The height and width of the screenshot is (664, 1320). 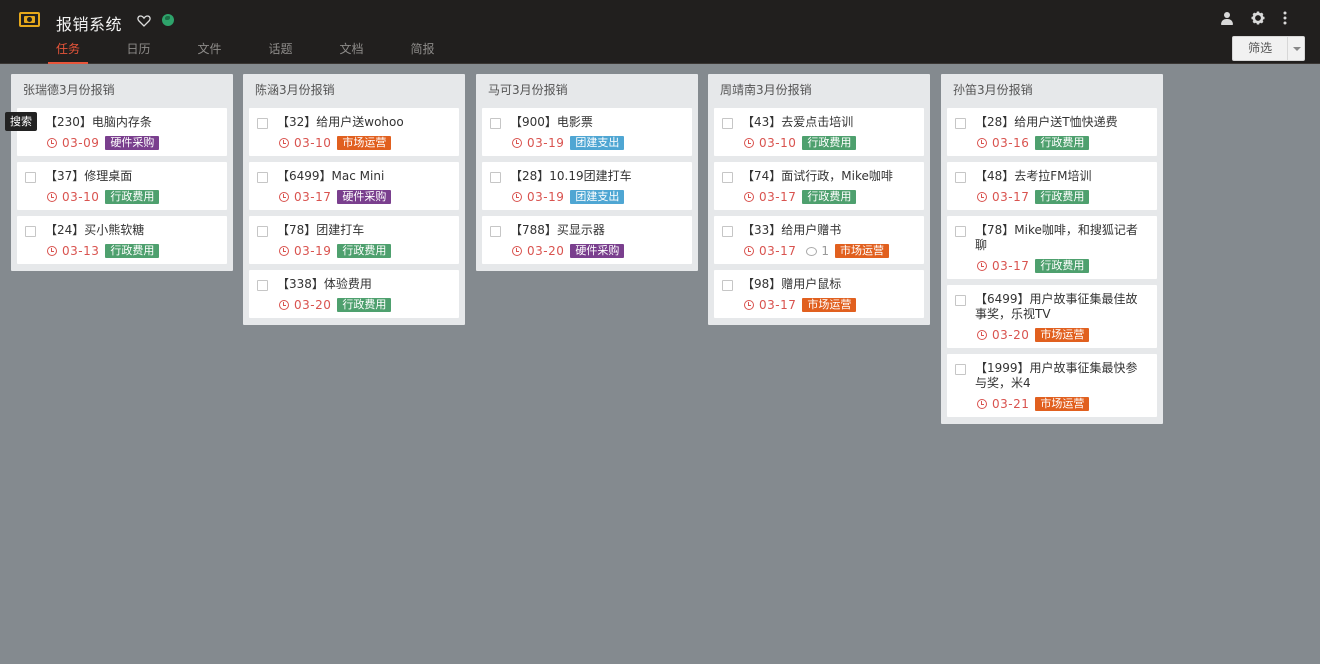 What do you see at coordinates (354, 240) in the screenshot?
I see `task-card: 【78】团建打车 03-19 行政费用` at bounding box center [354, 240].